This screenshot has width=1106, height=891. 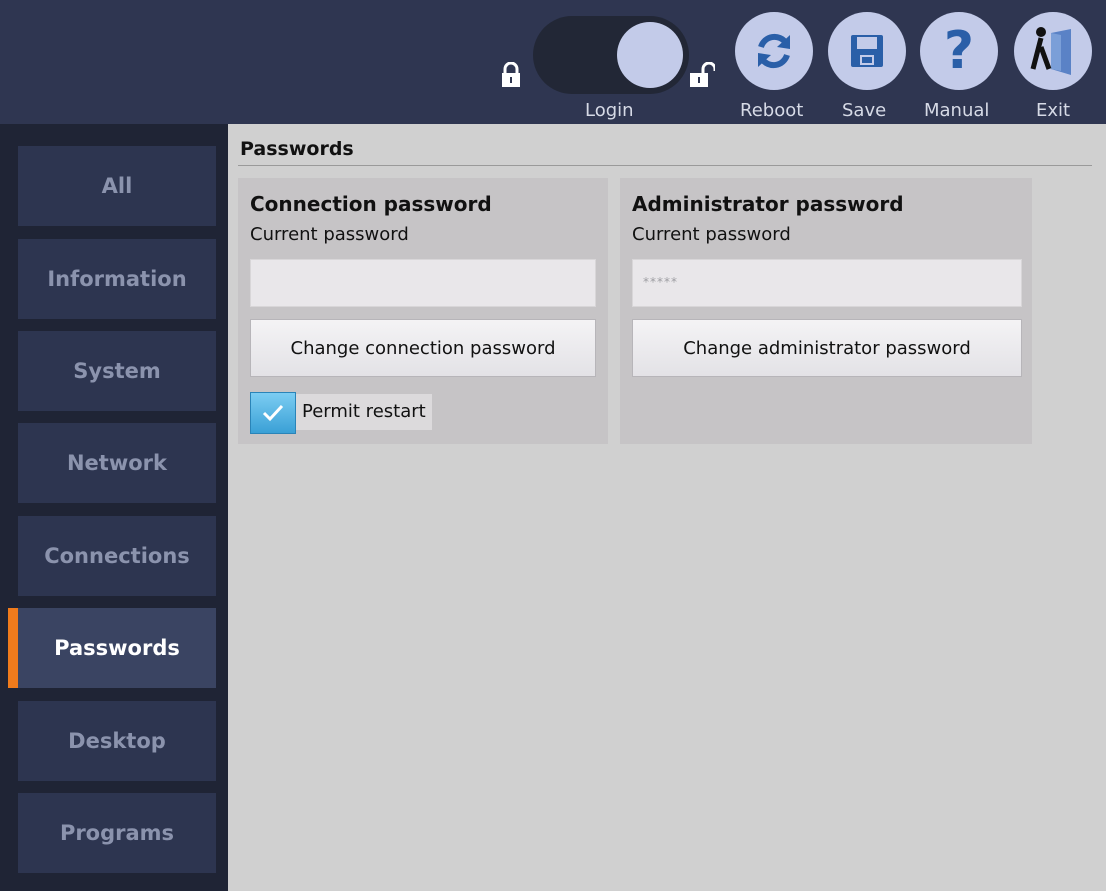 I want to click on sidebar-item-connections: Connections, so click(x=117, y=556).